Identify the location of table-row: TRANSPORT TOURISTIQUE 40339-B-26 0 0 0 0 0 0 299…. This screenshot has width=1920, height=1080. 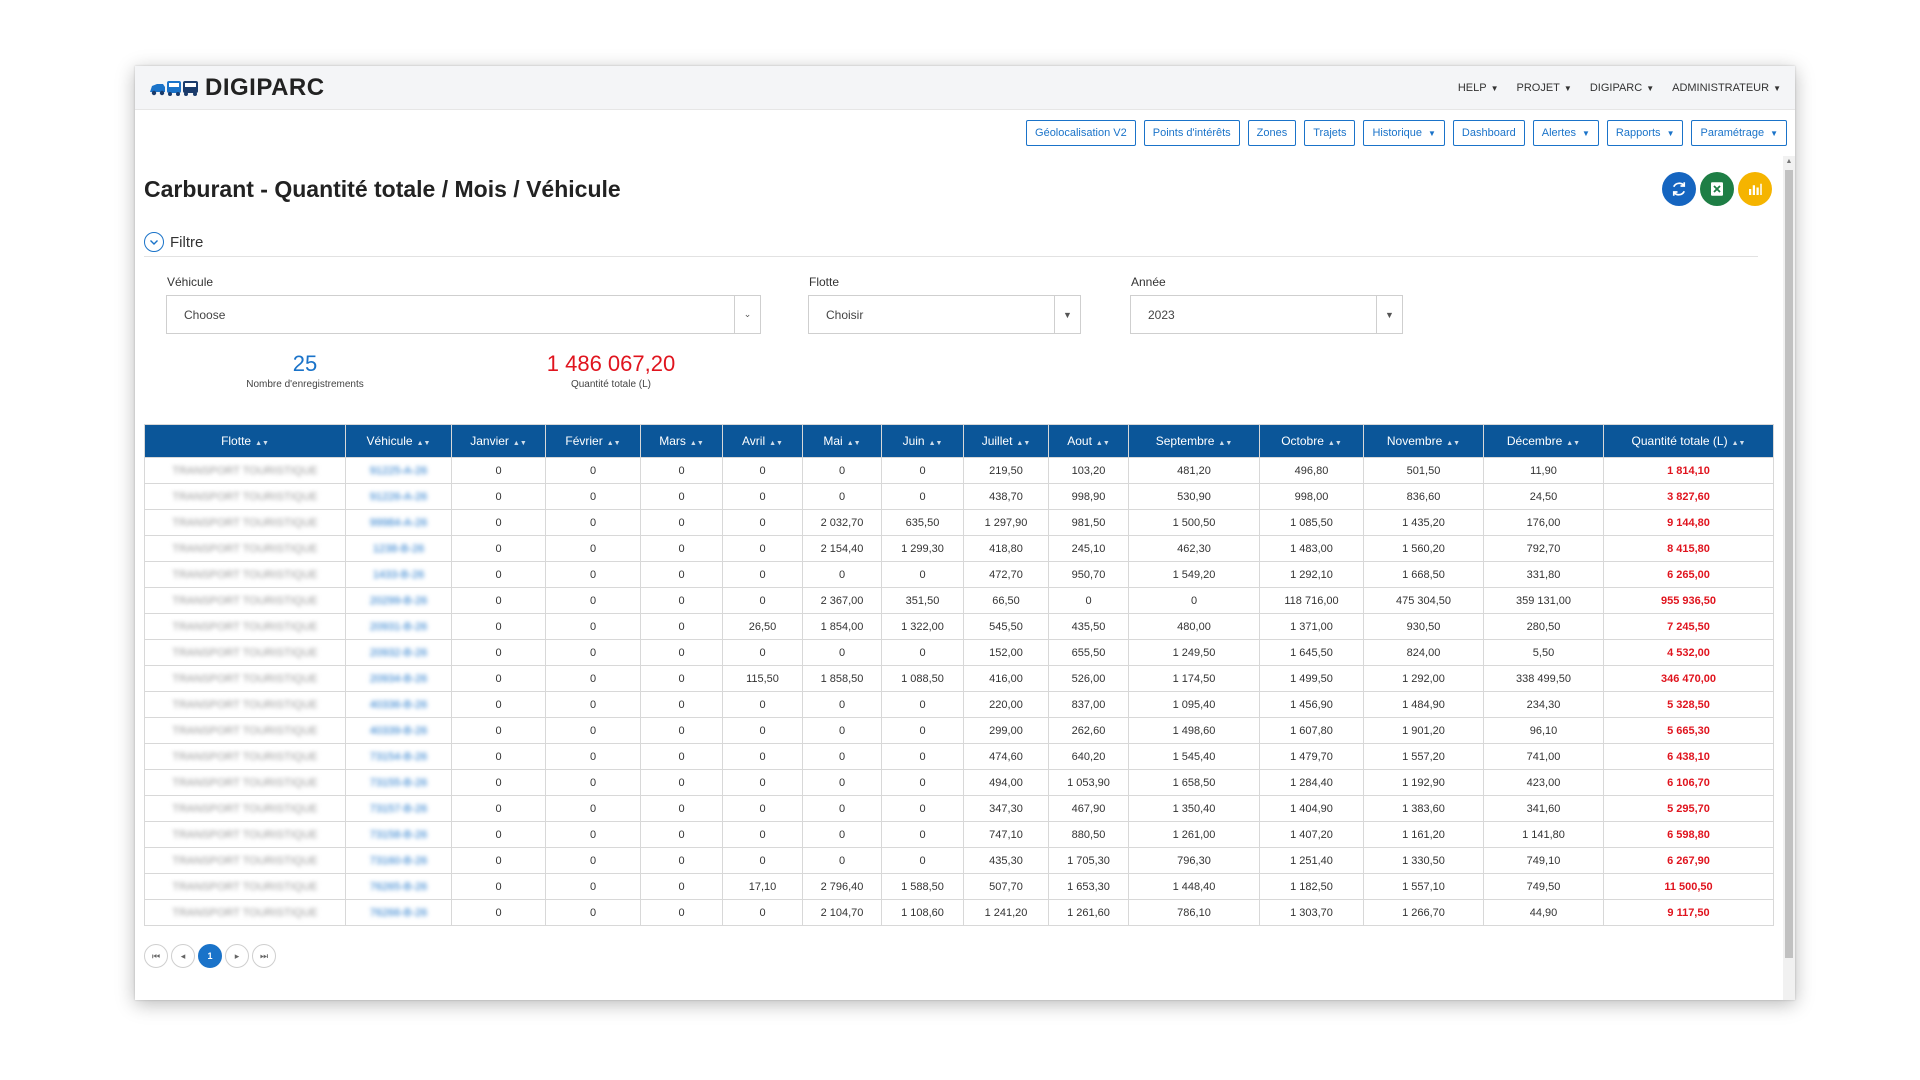
(959, 730).